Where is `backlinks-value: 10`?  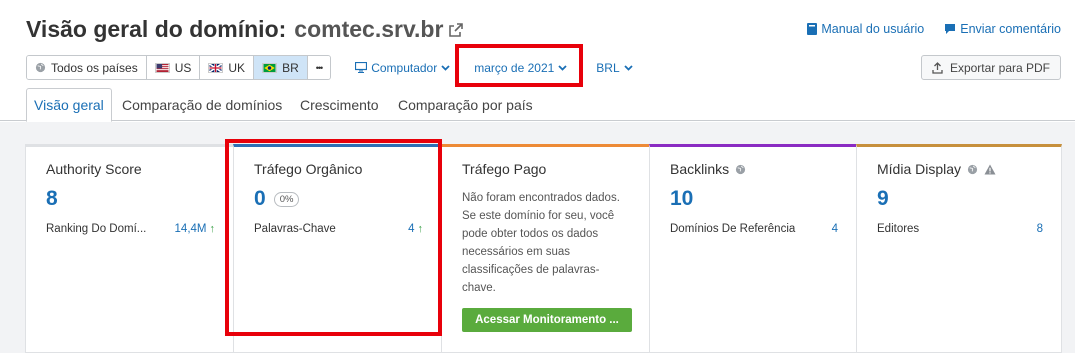
backlinks-value: 10 is located at coordinates (681, 199).